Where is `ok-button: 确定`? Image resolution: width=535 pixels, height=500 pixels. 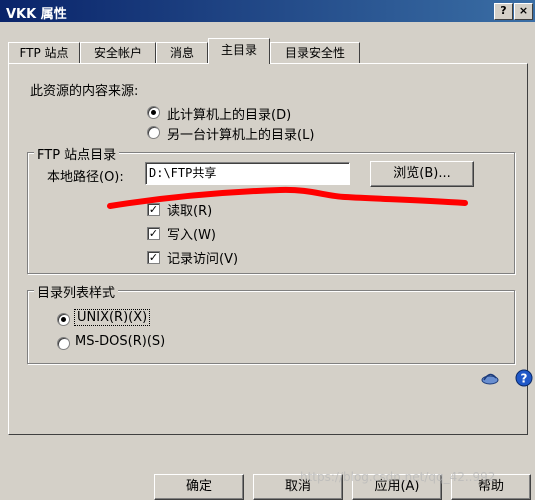
ok-button: 确定 is located at coordinates (199, 487).